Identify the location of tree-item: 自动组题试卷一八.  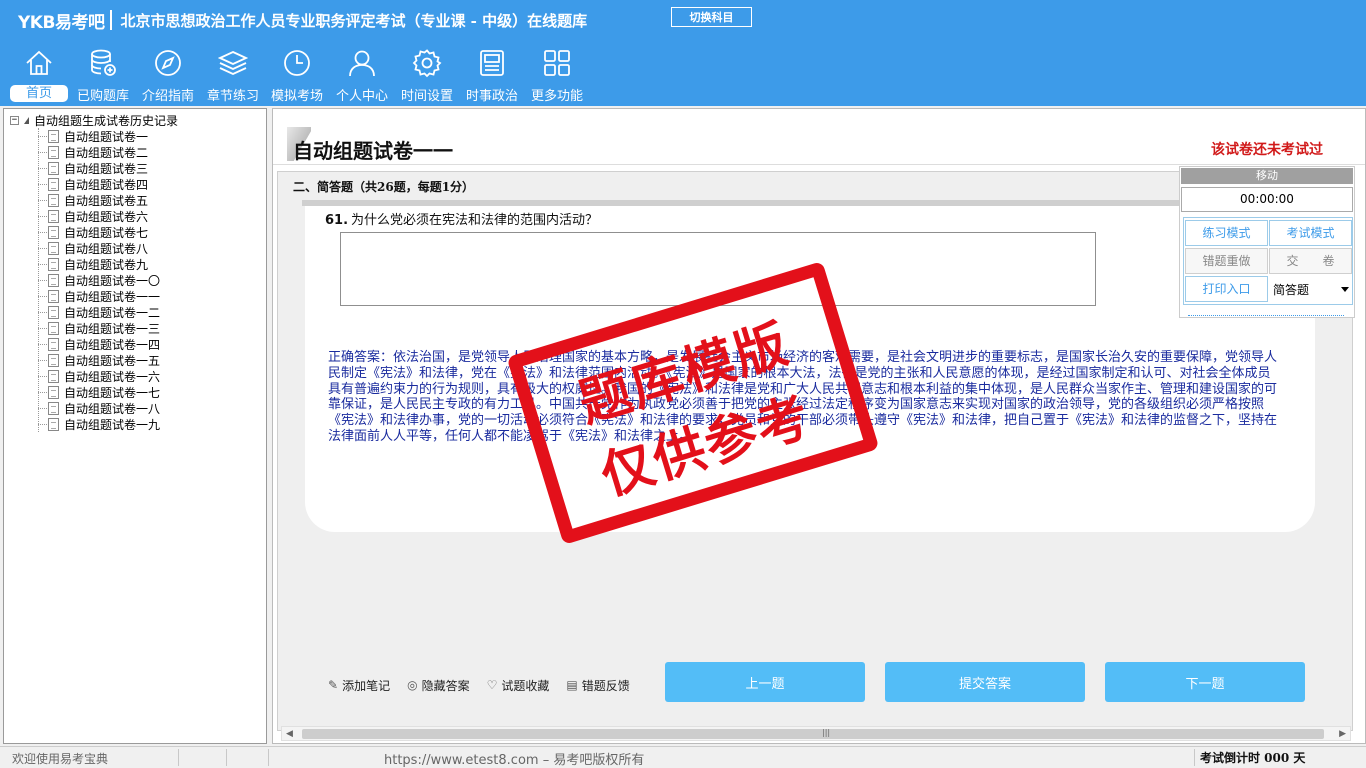
(135, 408).